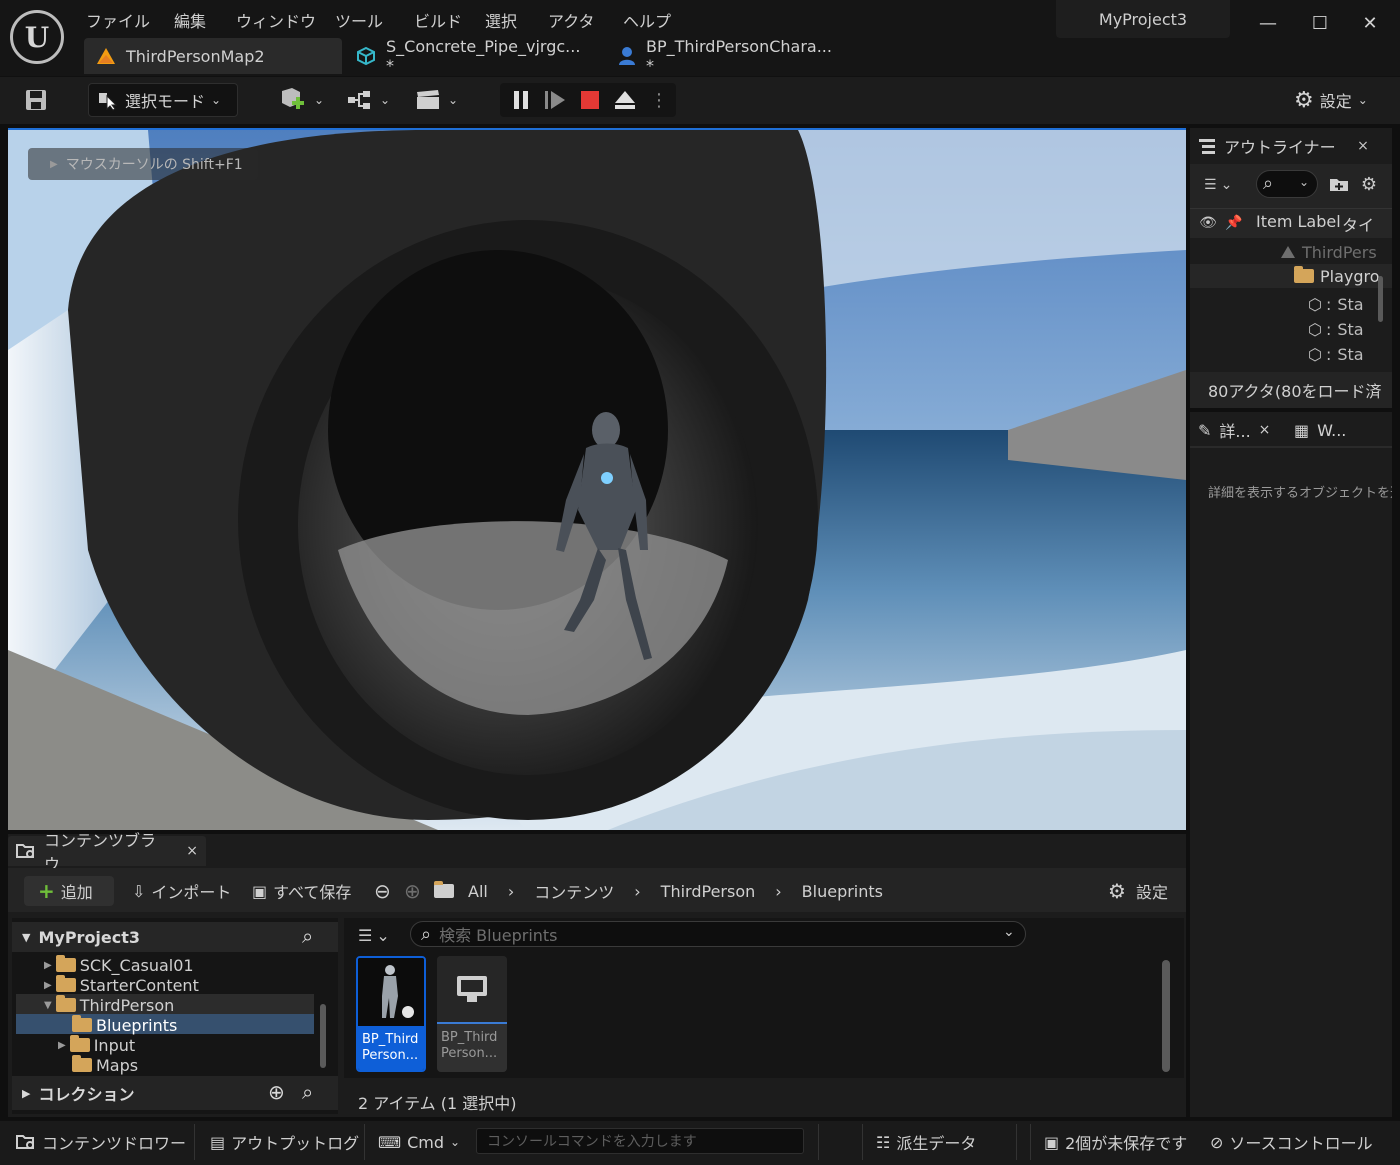 The image size is (1400, 1165). I want to click on outliner-scrollbar, so click(1380, 299).